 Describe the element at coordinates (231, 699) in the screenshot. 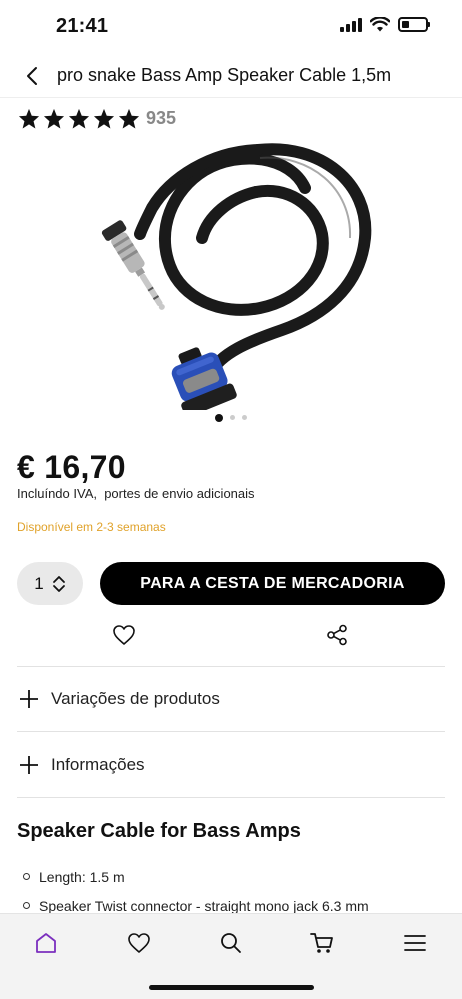

I see `accordion-product-variations: Variações de produtos` at that location.